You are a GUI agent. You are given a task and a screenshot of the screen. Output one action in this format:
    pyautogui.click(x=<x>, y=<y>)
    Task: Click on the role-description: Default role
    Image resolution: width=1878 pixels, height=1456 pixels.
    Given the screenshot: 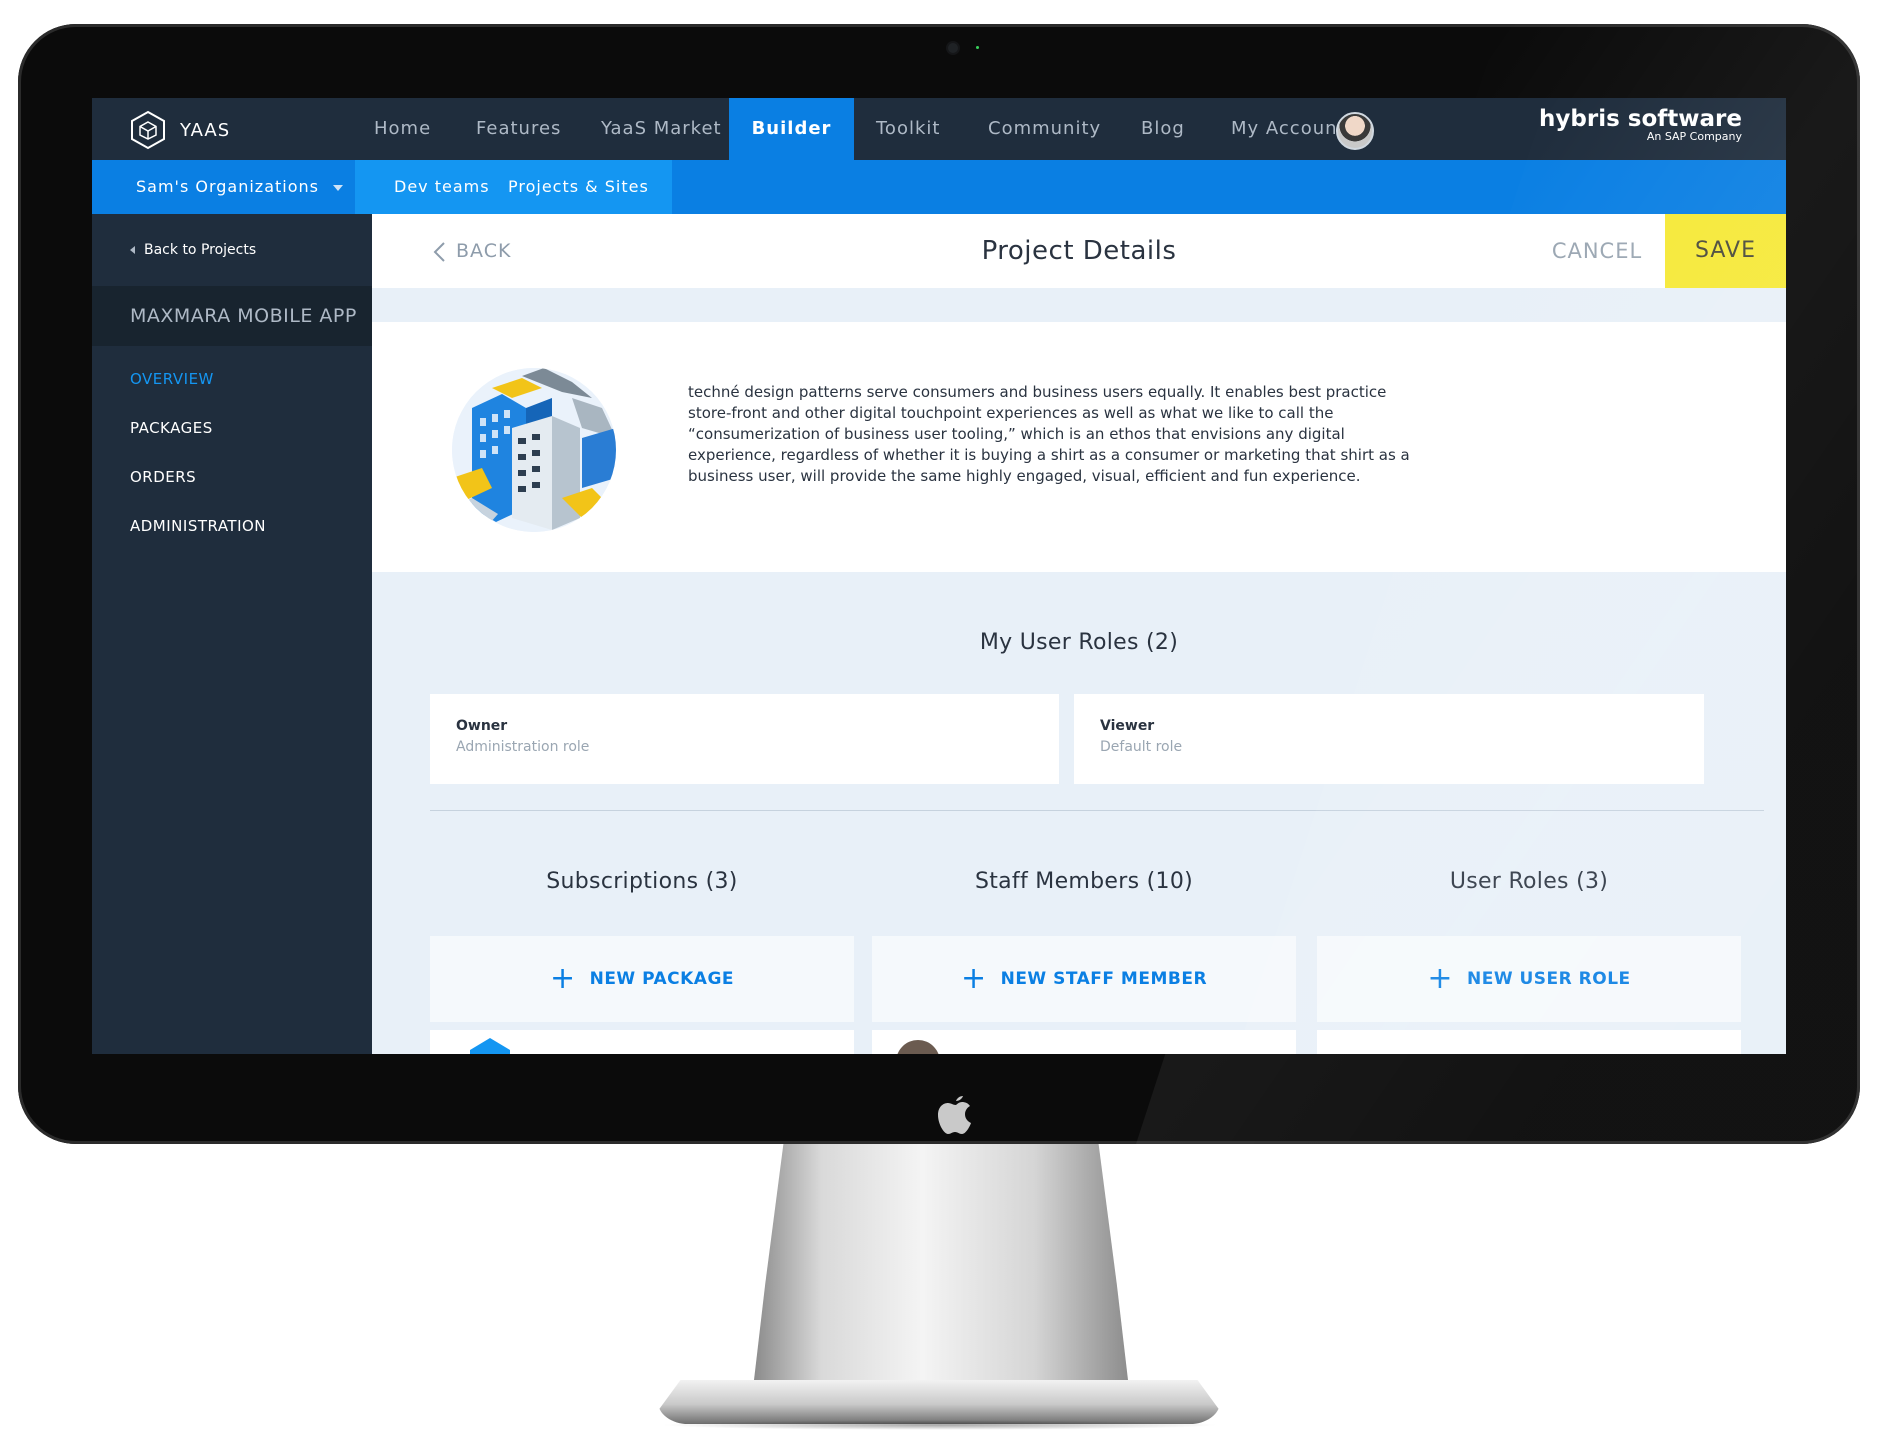 What is the action you would take?
    pyautogui.click(x=1141, y=747)
    